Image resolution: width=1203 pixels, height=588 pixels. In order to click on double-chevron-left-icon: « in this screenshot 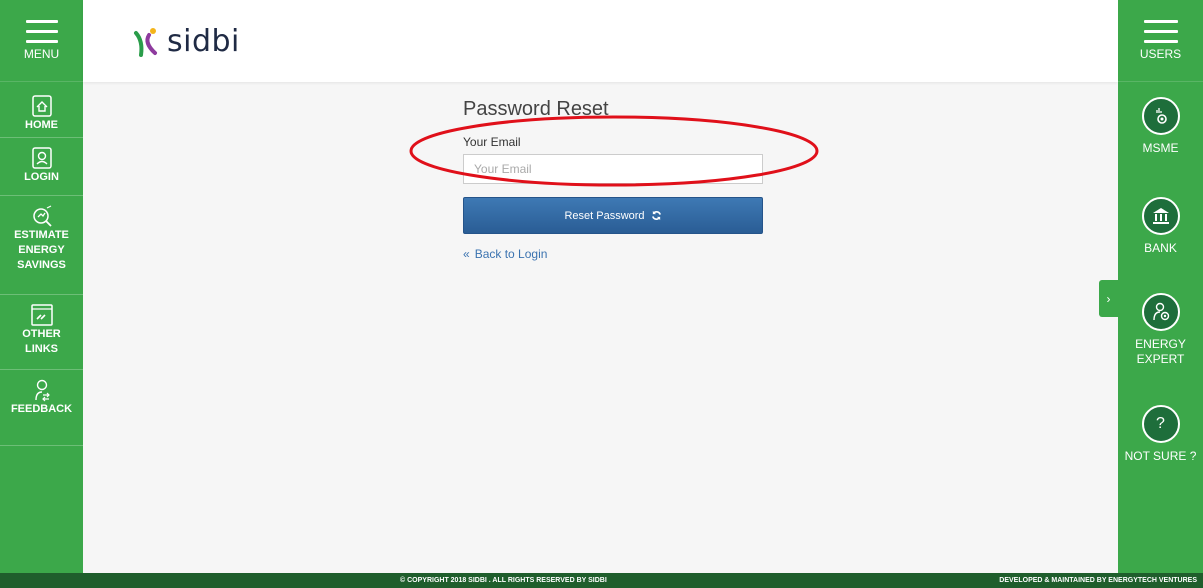, I will do `click(466, 254)`.